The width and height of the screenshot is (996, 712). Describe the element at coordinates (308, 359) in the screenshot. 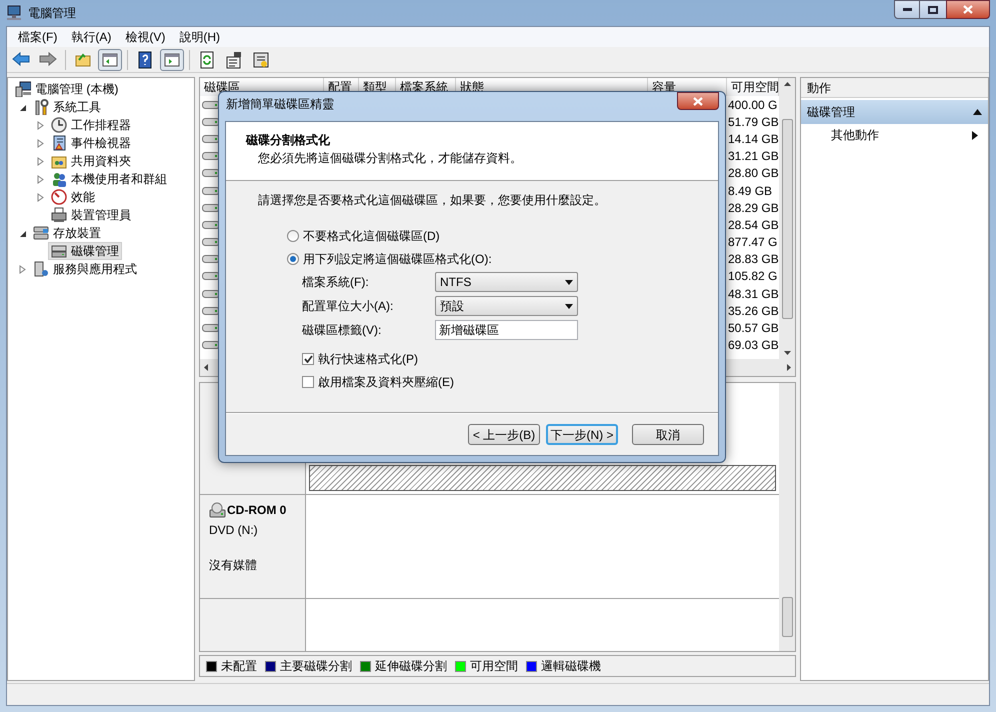

I see `checkmark-icon` at that location.